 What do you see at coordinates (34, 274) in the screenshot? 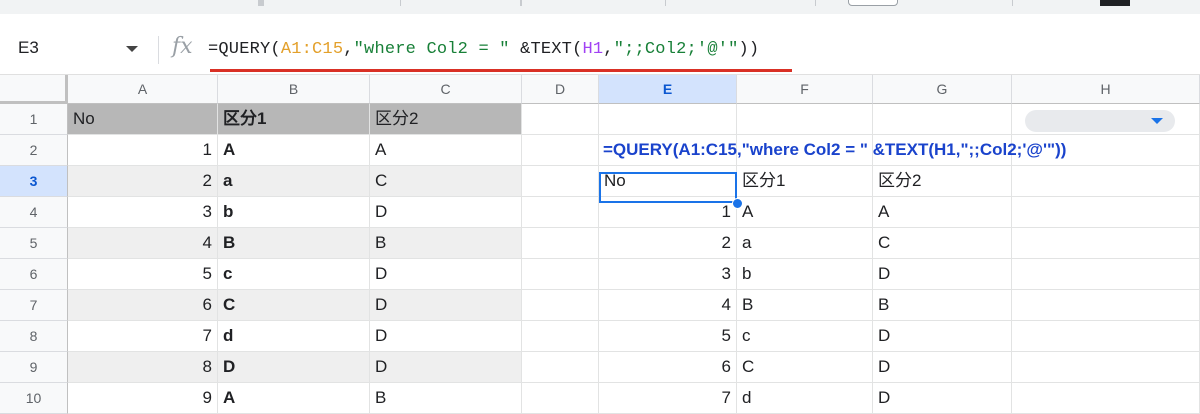
I see `row-header-6: 6` at bounding box center [34, 274].